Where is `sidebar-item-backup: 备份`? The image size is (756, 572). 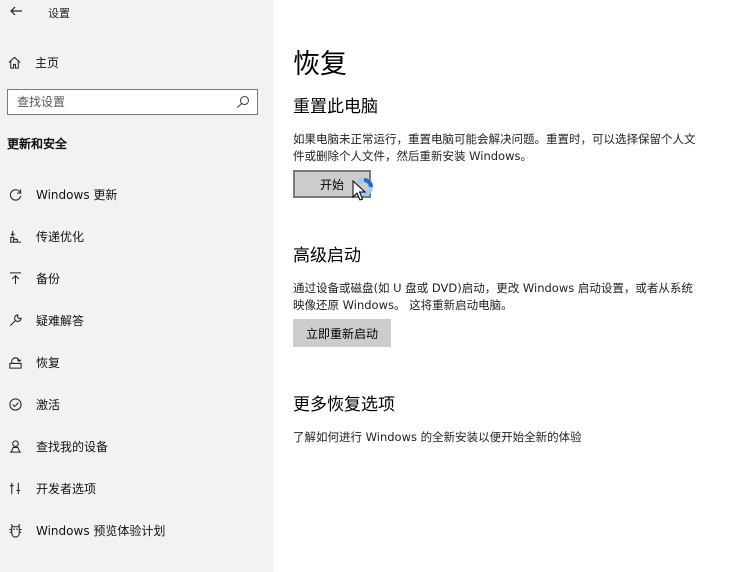
sidebar-item-backup: 备份 is located at coordinates (136, 278).